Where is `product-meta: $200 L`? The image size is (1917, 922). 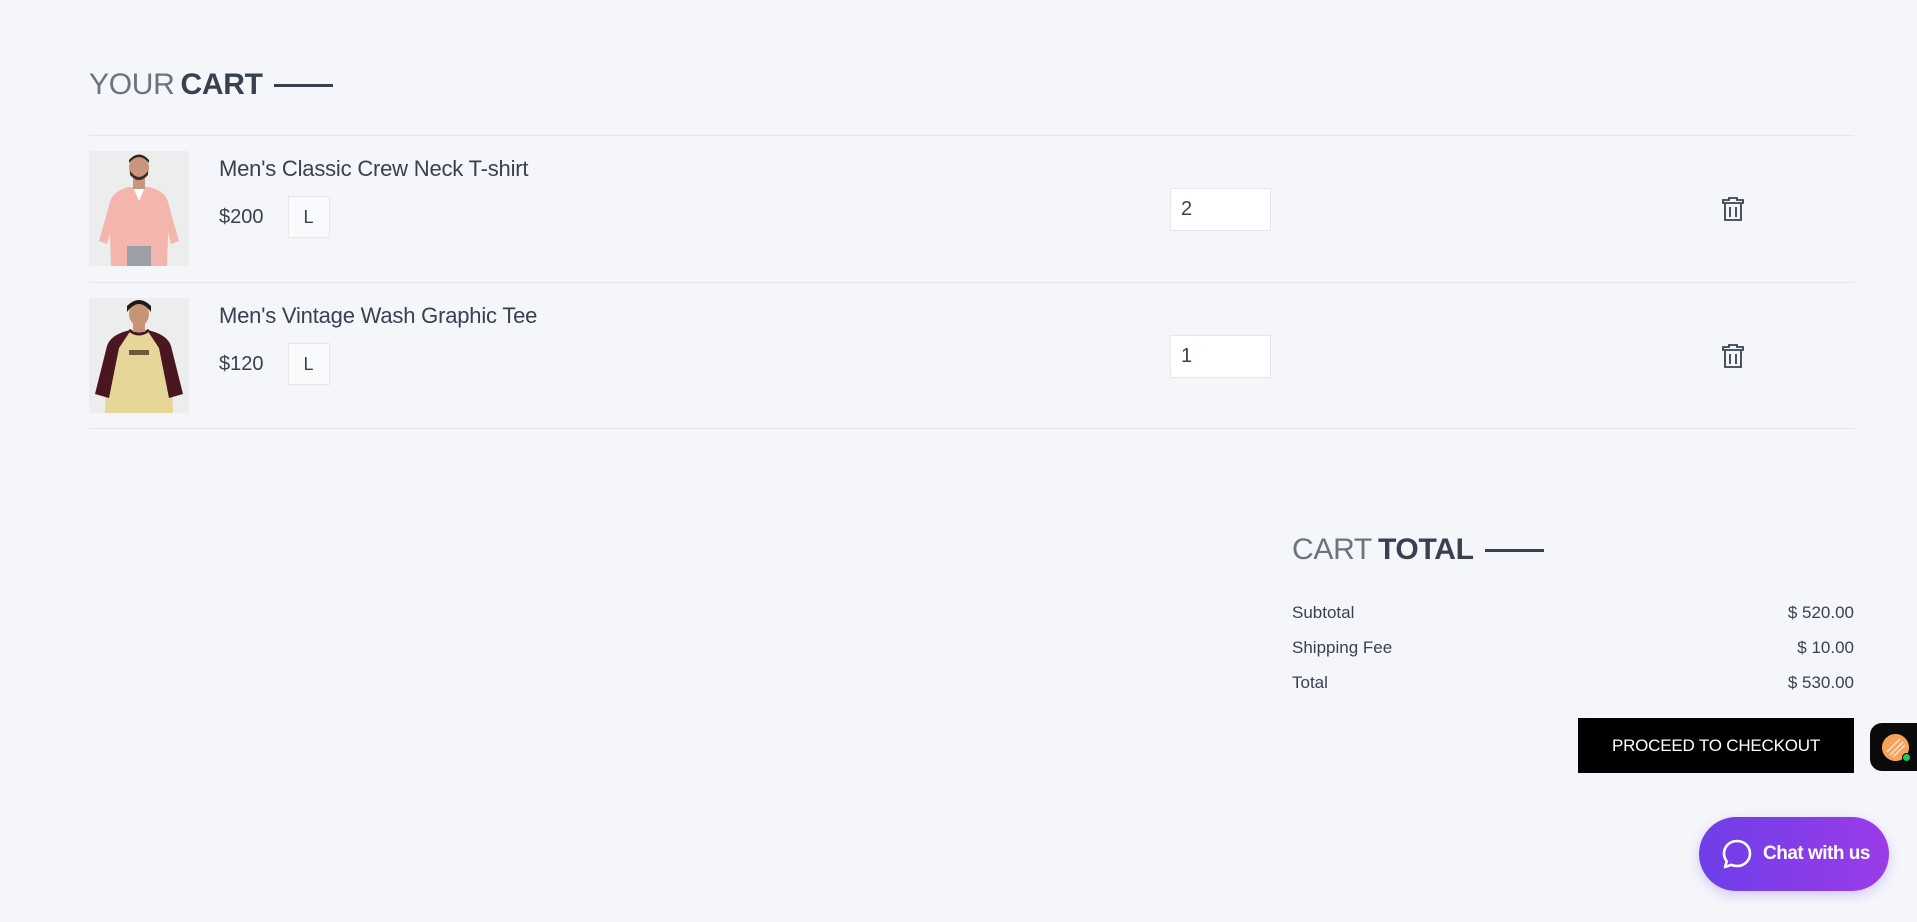
product-meta: $200 L is located at coordinates (274, 217).